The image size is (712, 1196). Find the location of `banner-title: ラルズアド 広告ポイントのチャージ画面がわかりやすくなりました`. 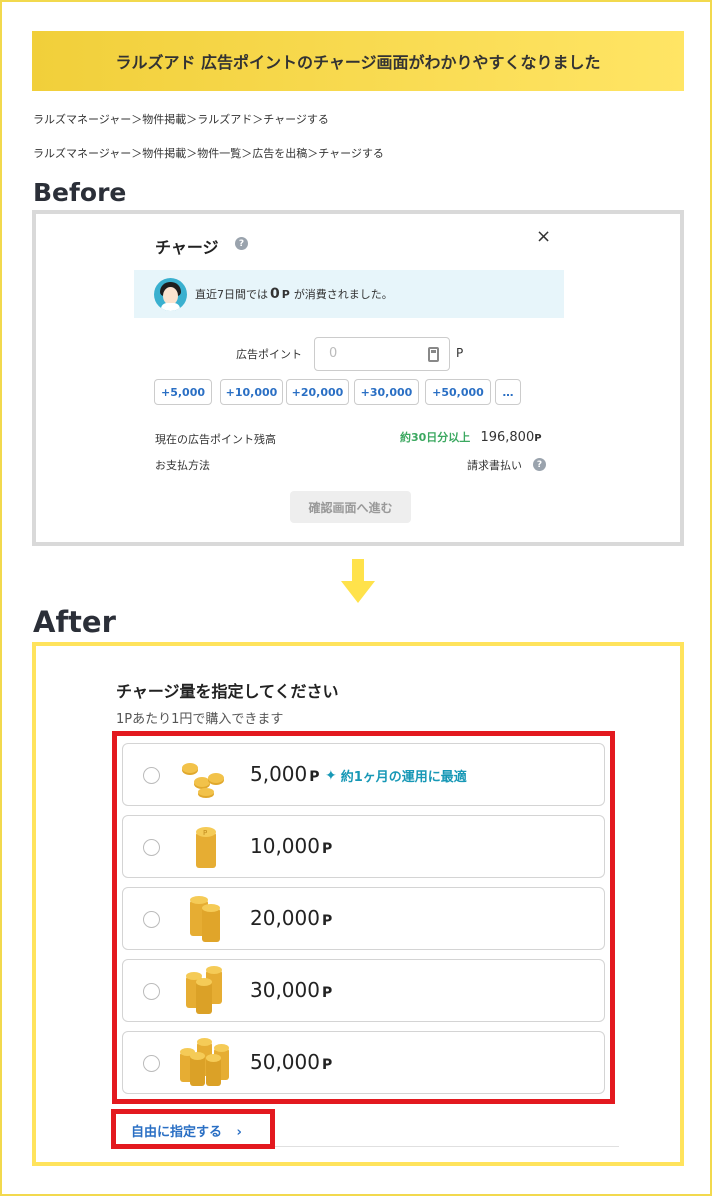

banner-title: ラルズアド 広告ポイントのチャージ画面がわかりやすくなりました is located at coordinates (358, 62).